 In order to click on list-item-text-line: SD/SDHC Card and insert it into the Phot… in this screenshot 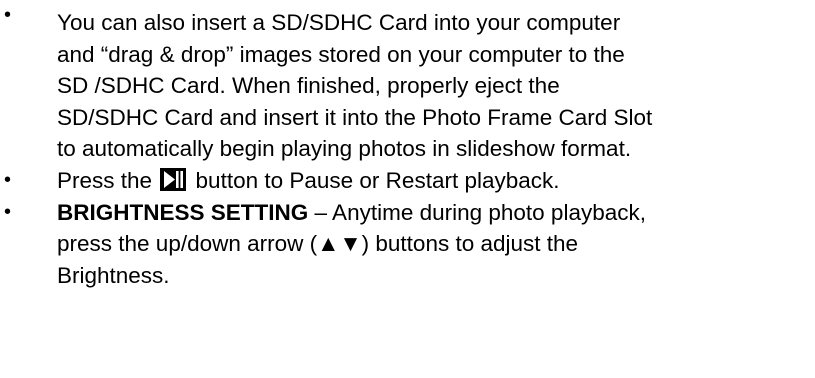, I will do `click(355, 117)`.